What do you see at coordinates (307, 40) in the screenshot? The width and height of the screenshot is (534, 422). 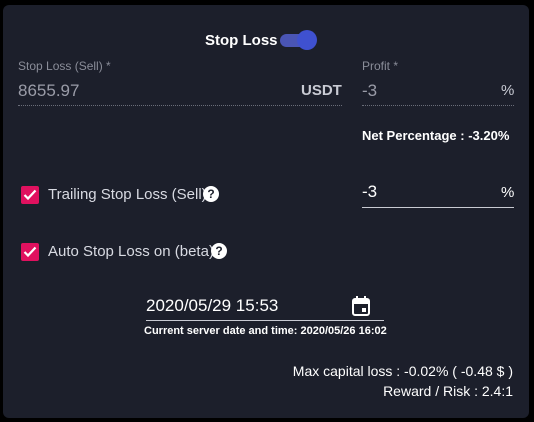 I see `toggle-knob` at bounding box center [307, 40].